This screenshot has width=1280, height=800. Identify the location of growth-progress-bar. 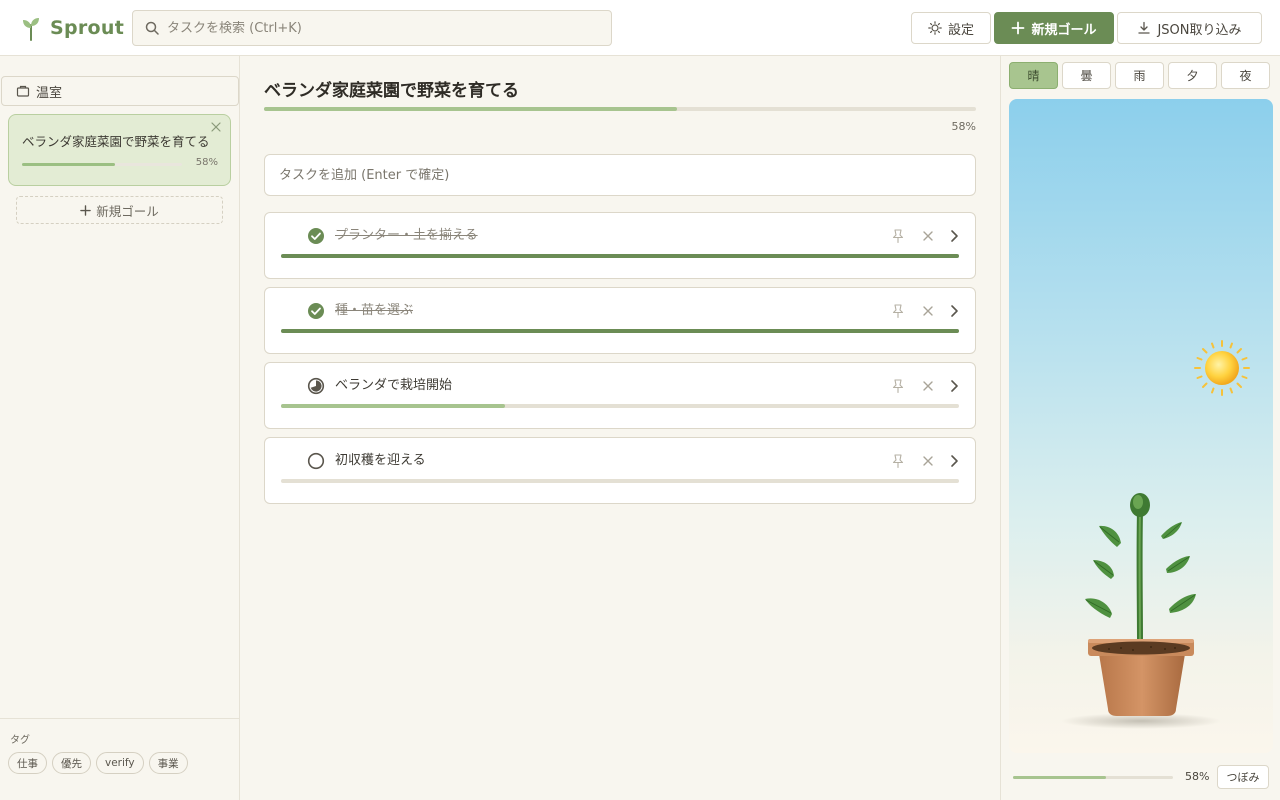
(1093, 777).